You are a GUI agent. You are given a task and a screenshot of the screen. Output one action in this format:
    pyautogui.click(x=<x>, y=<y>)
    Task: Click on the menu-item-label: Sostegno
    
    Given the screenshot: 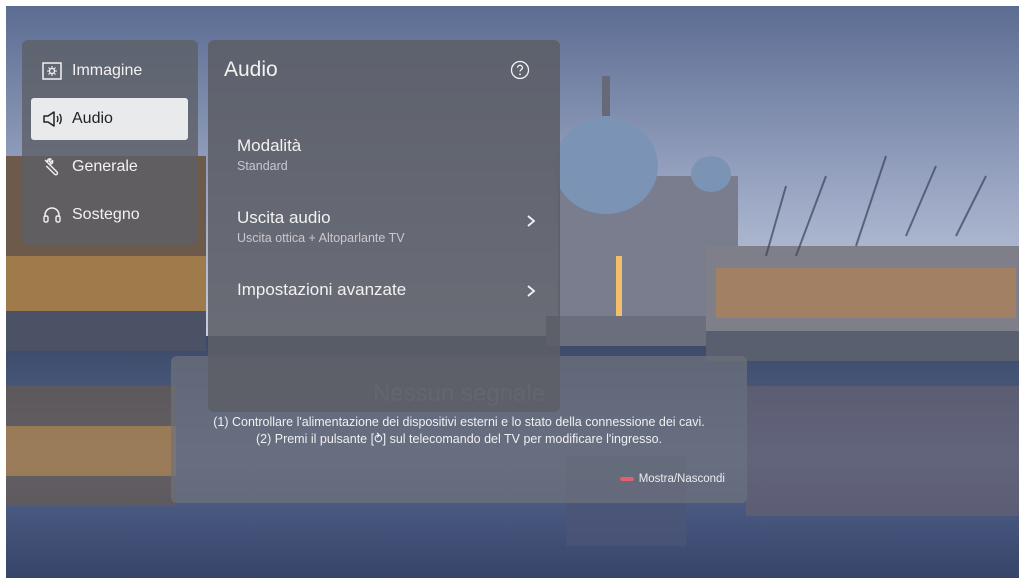 What is the action you would take?
    pyautogui.click(x=106, y=214)
    